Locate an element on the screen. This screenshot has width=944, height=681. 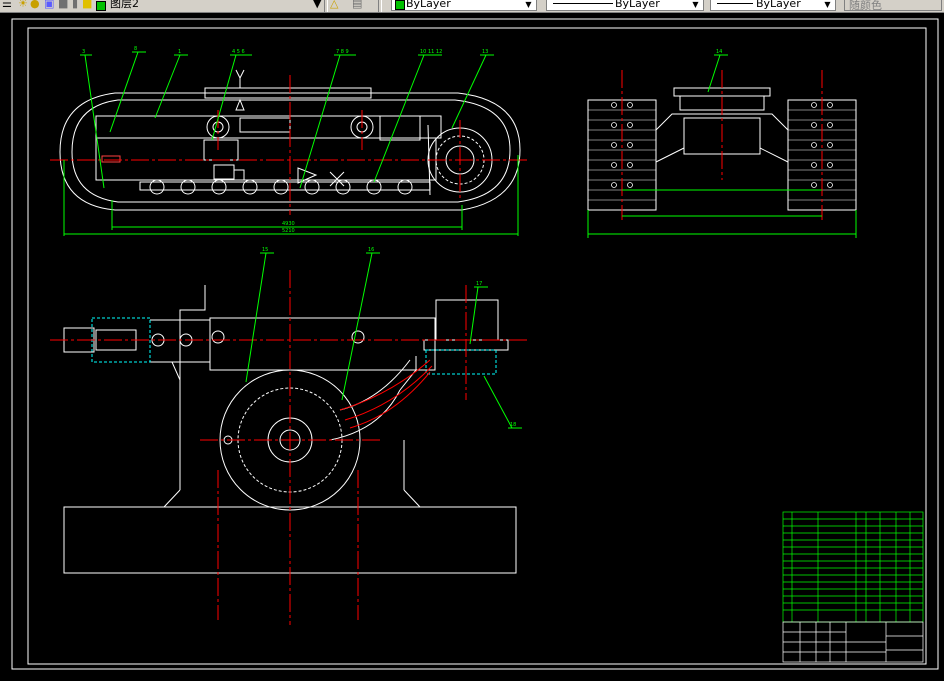
callout-labels-top: 3 8 1 4 5 6 7 8 9 10 11 12 13 4930 5210 is located at coordinates (285, 140).